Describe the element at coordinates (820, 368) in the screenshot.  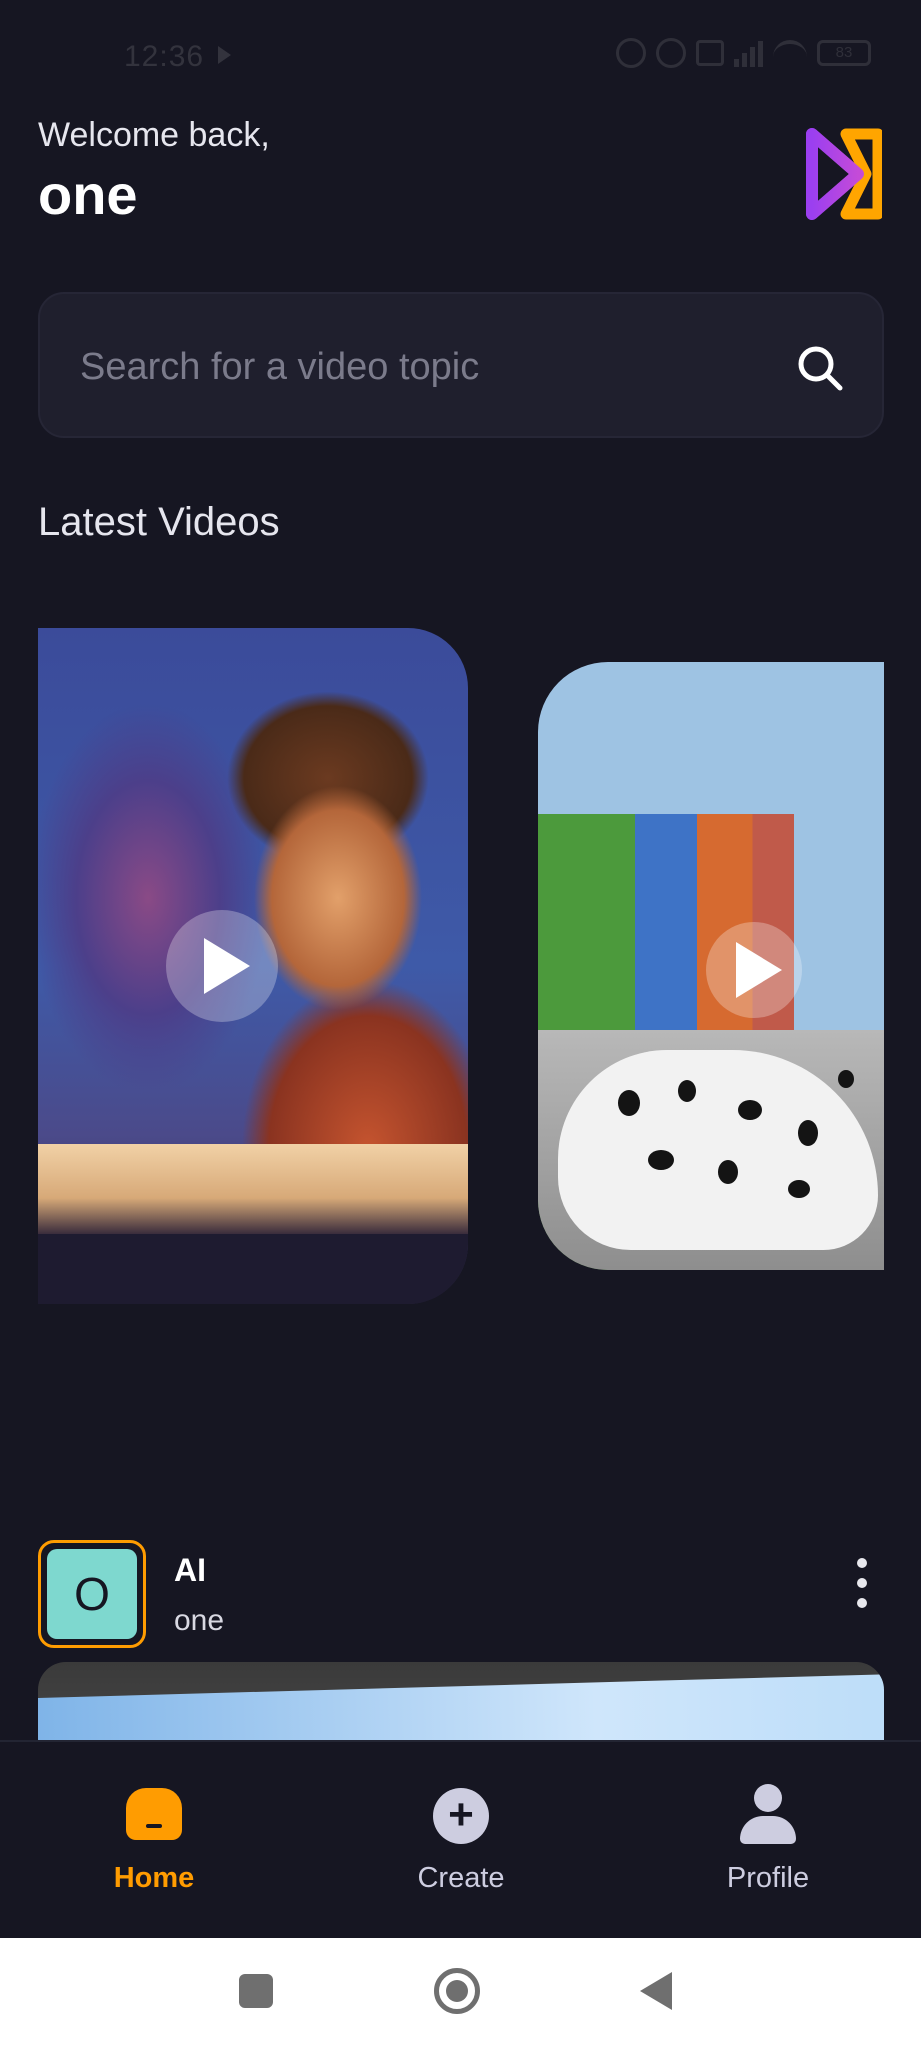
I see `search-icon` at that location.